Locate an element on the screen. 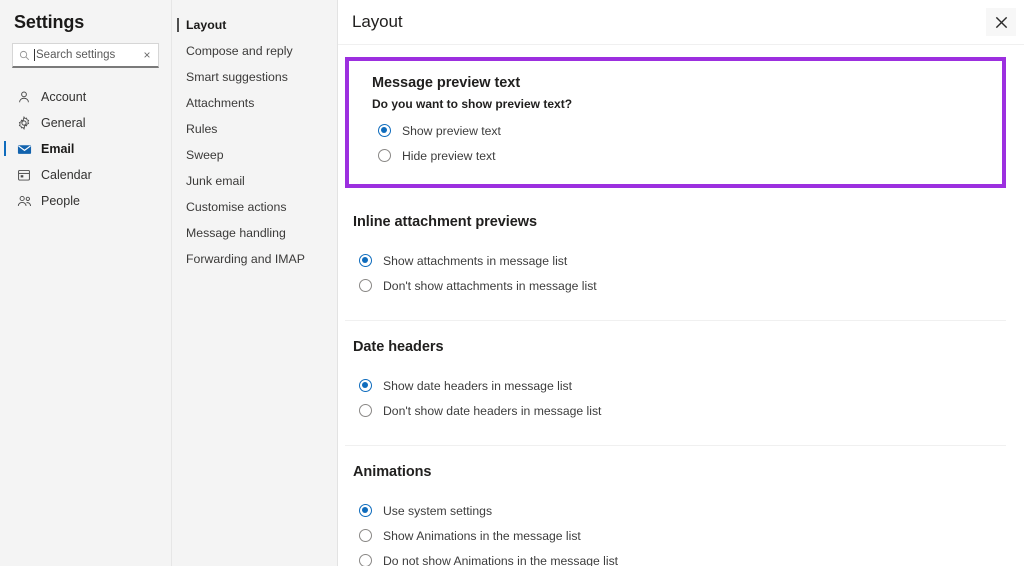  search-icon is located at coordinates (24, 55).